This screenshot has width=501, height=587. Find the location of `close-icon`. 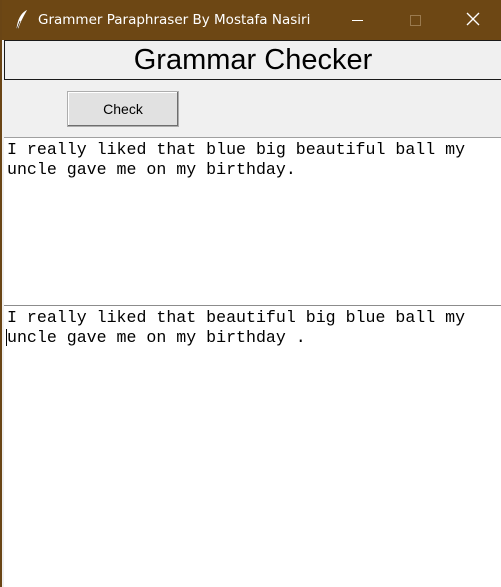

close-icon is located at coordinates (473, 20).